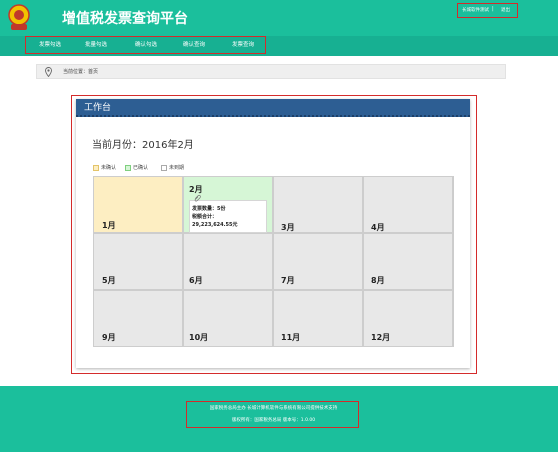 This screenshot has height=452, width=558. I want to click on current-month: 当前月份：2016年2月, so click(143, 145).